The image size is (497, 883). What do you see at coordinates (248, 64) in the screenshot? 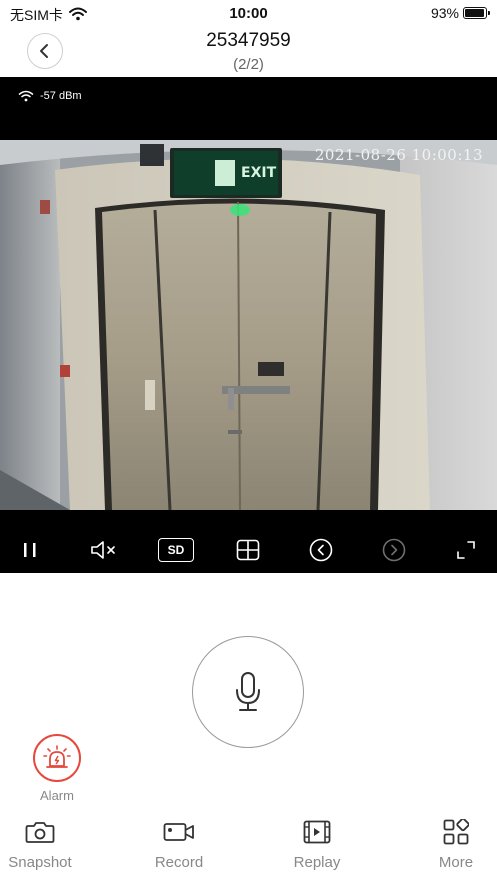
I see `page-subtitle: (2/2)` at bounding box center [248, 64].